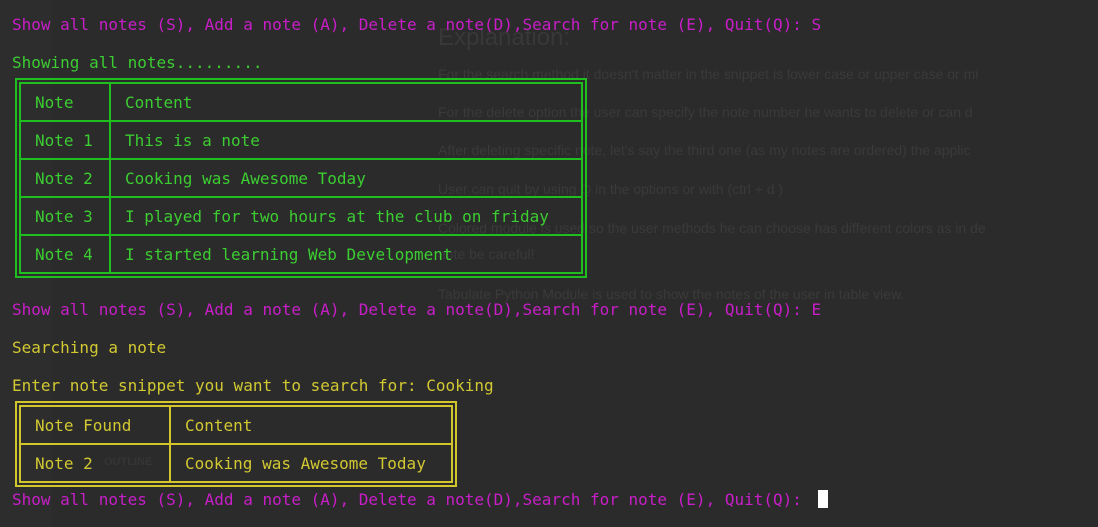  What do you see at coordinates (347, 255) in the screenshot?
I see `table-cell: I started learning Web Development` at bounding box center [347, 255].